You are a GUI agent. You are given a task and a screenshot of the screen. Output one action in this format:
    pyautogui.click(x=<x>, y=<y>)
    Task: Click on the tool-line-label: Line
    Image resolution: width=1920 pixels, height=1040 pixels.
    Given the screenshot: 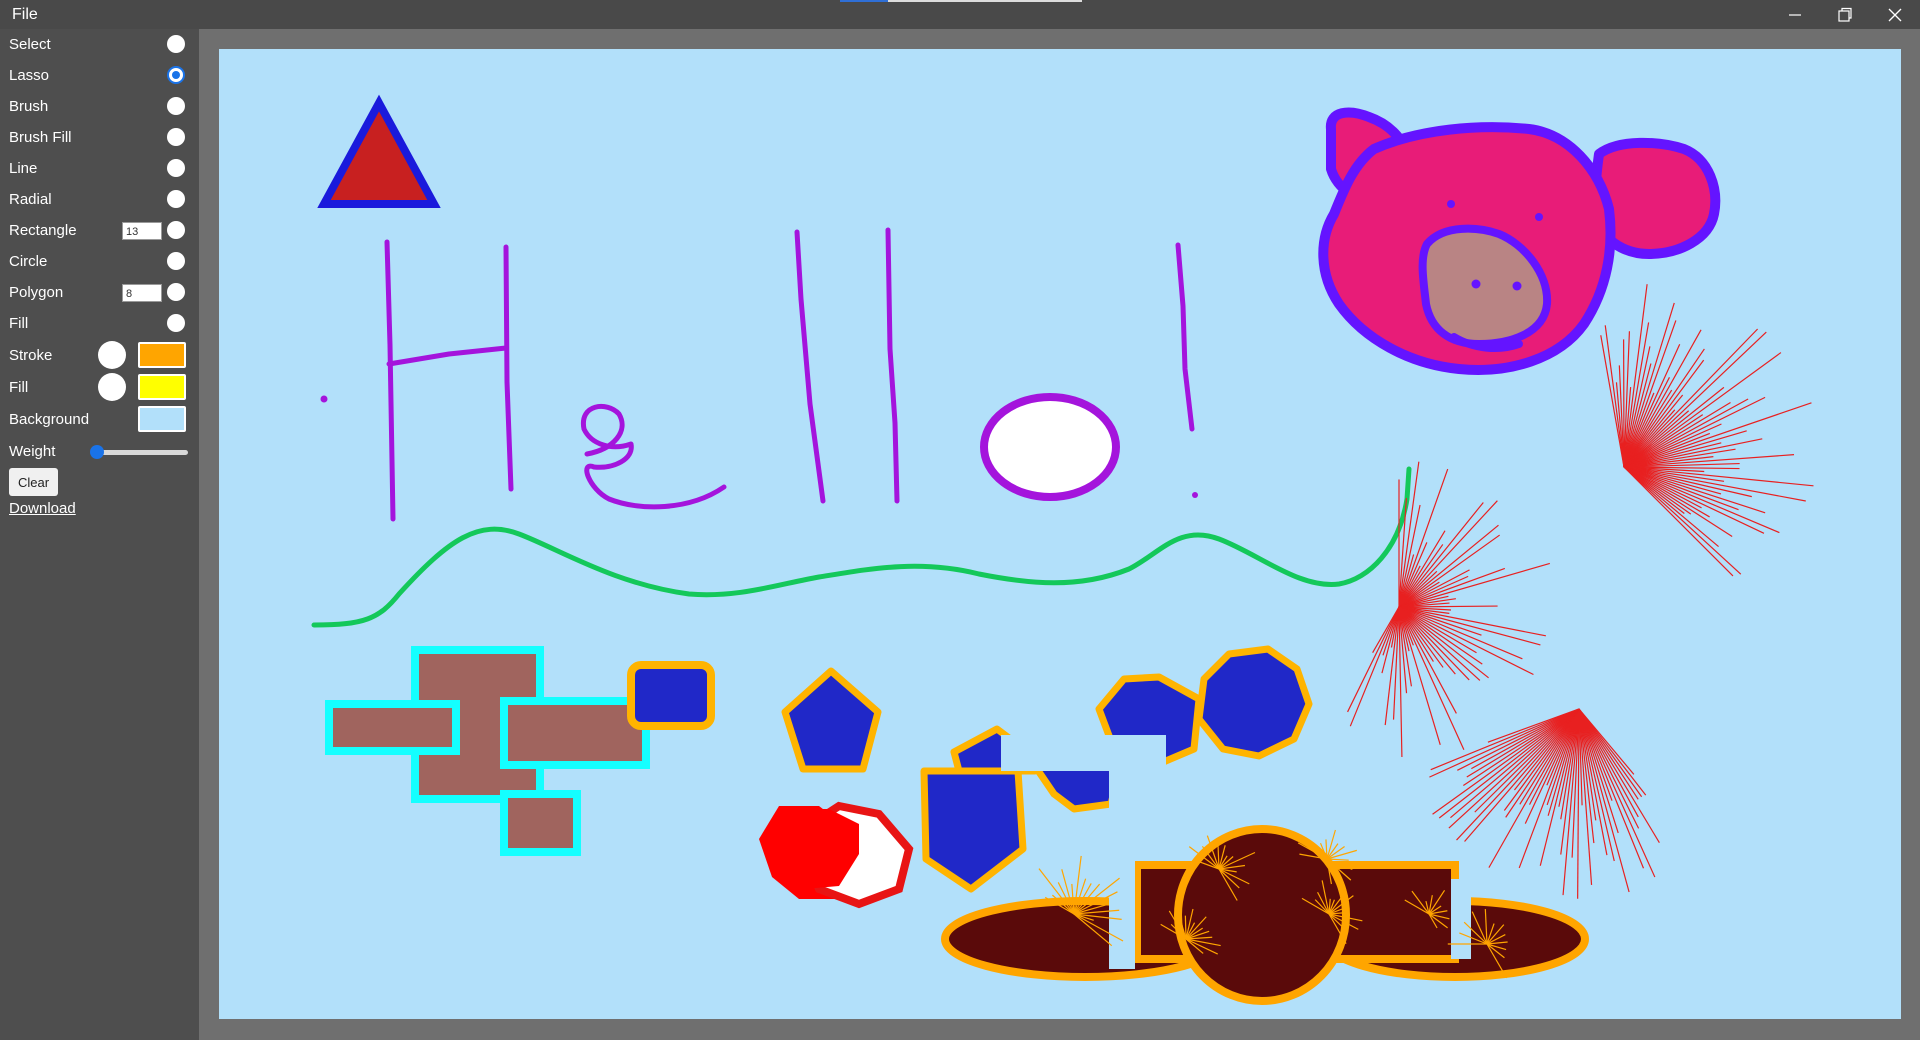 What is the action you would take?
    pyautogui.click(x=23, y=168)
    